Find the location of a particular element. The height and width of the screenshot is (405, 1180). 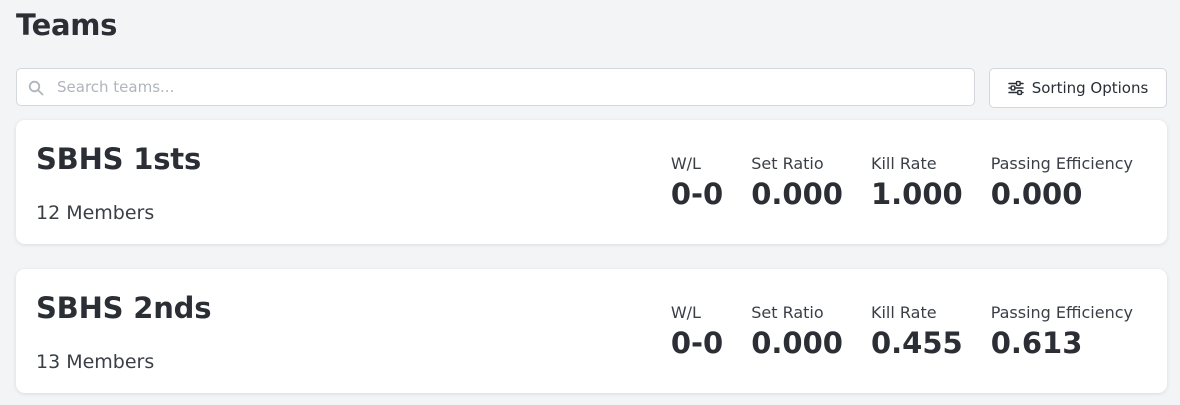

page-title: Teams is located at coordinates (67, 25).